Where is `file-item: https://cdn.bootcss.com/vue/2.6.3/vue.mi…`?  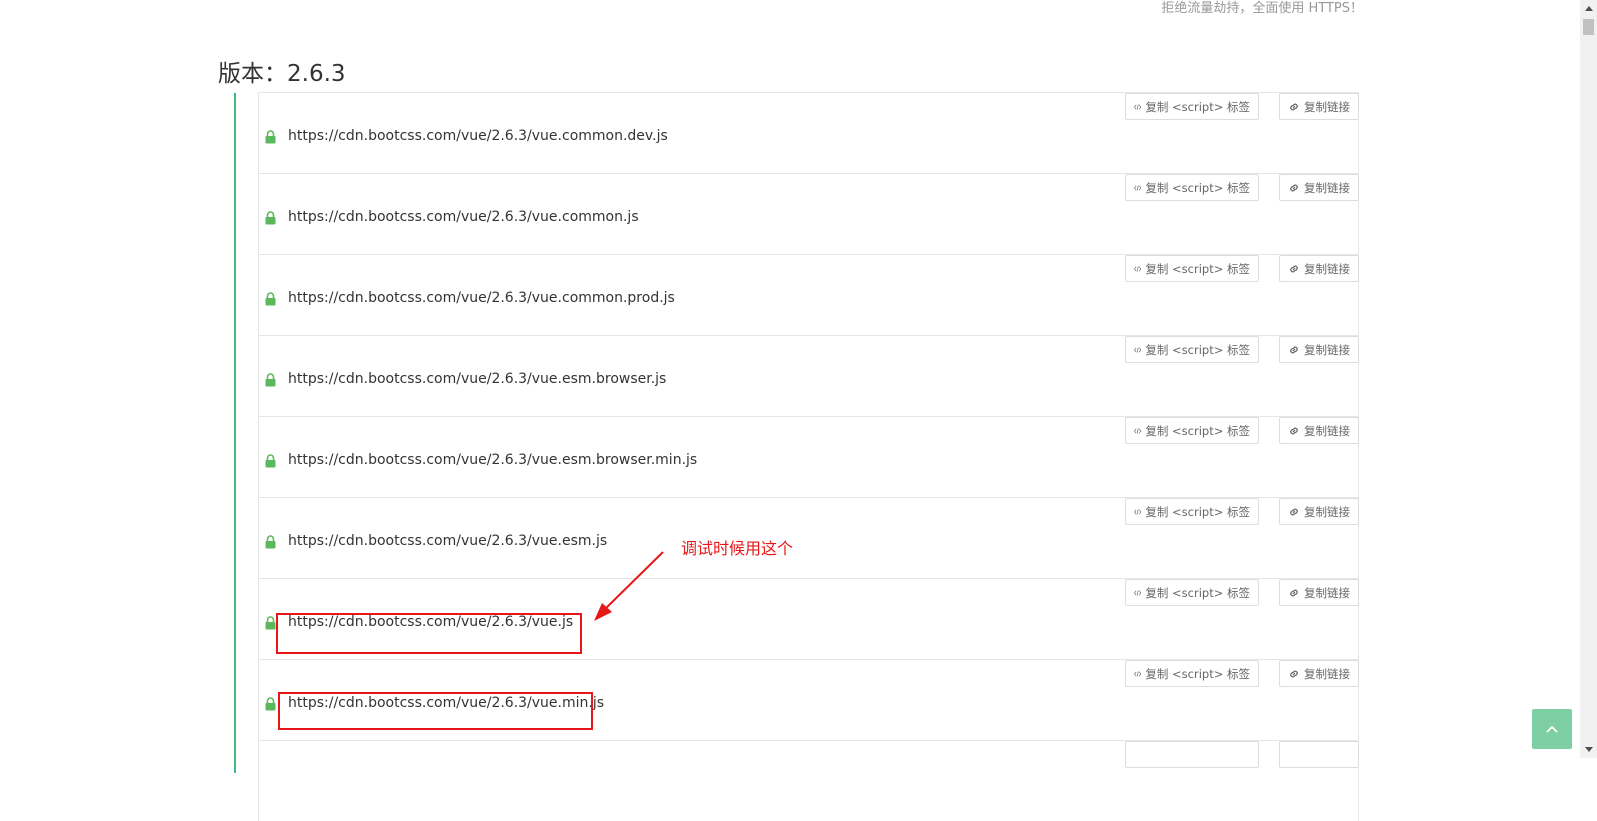 file-item: https://cdn.bootcss.com/vue/2.6.3/vue.mi… is located at coordinates (808, 699).